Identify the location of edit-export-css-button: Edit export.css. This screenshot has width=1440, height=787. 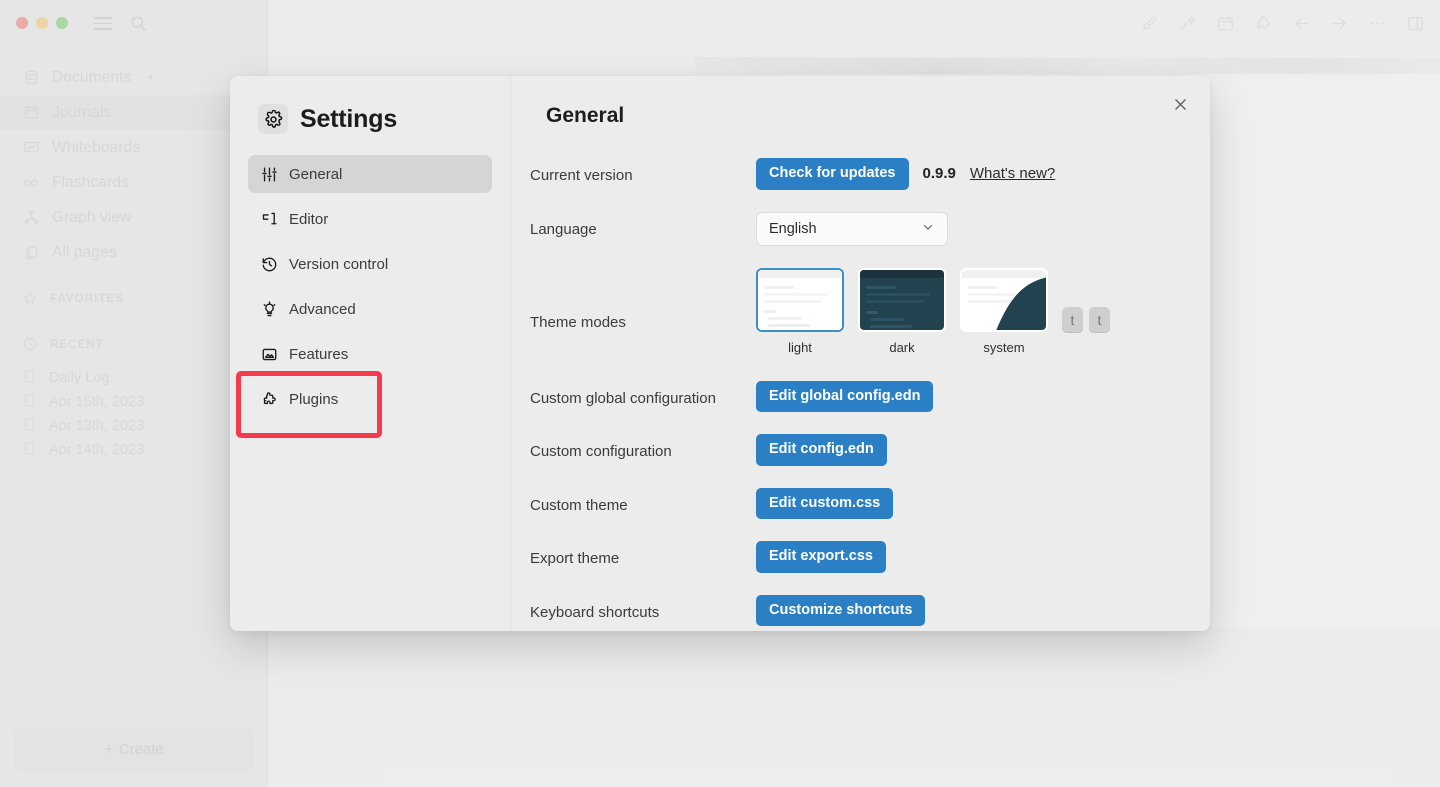
(821, 557).